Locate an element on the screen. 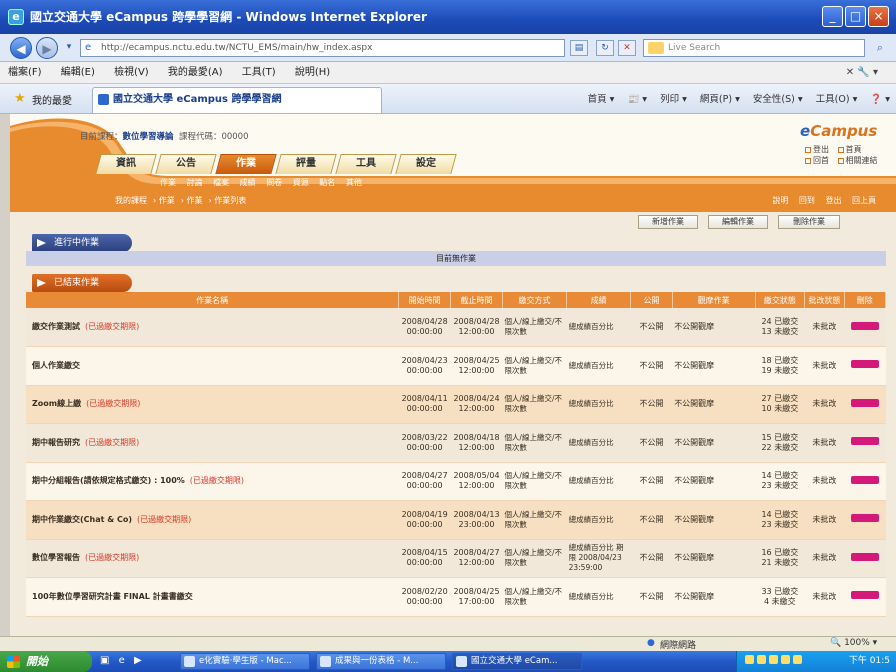  submitted-count: 27 已繳交 is located at coordinates (779, 398).